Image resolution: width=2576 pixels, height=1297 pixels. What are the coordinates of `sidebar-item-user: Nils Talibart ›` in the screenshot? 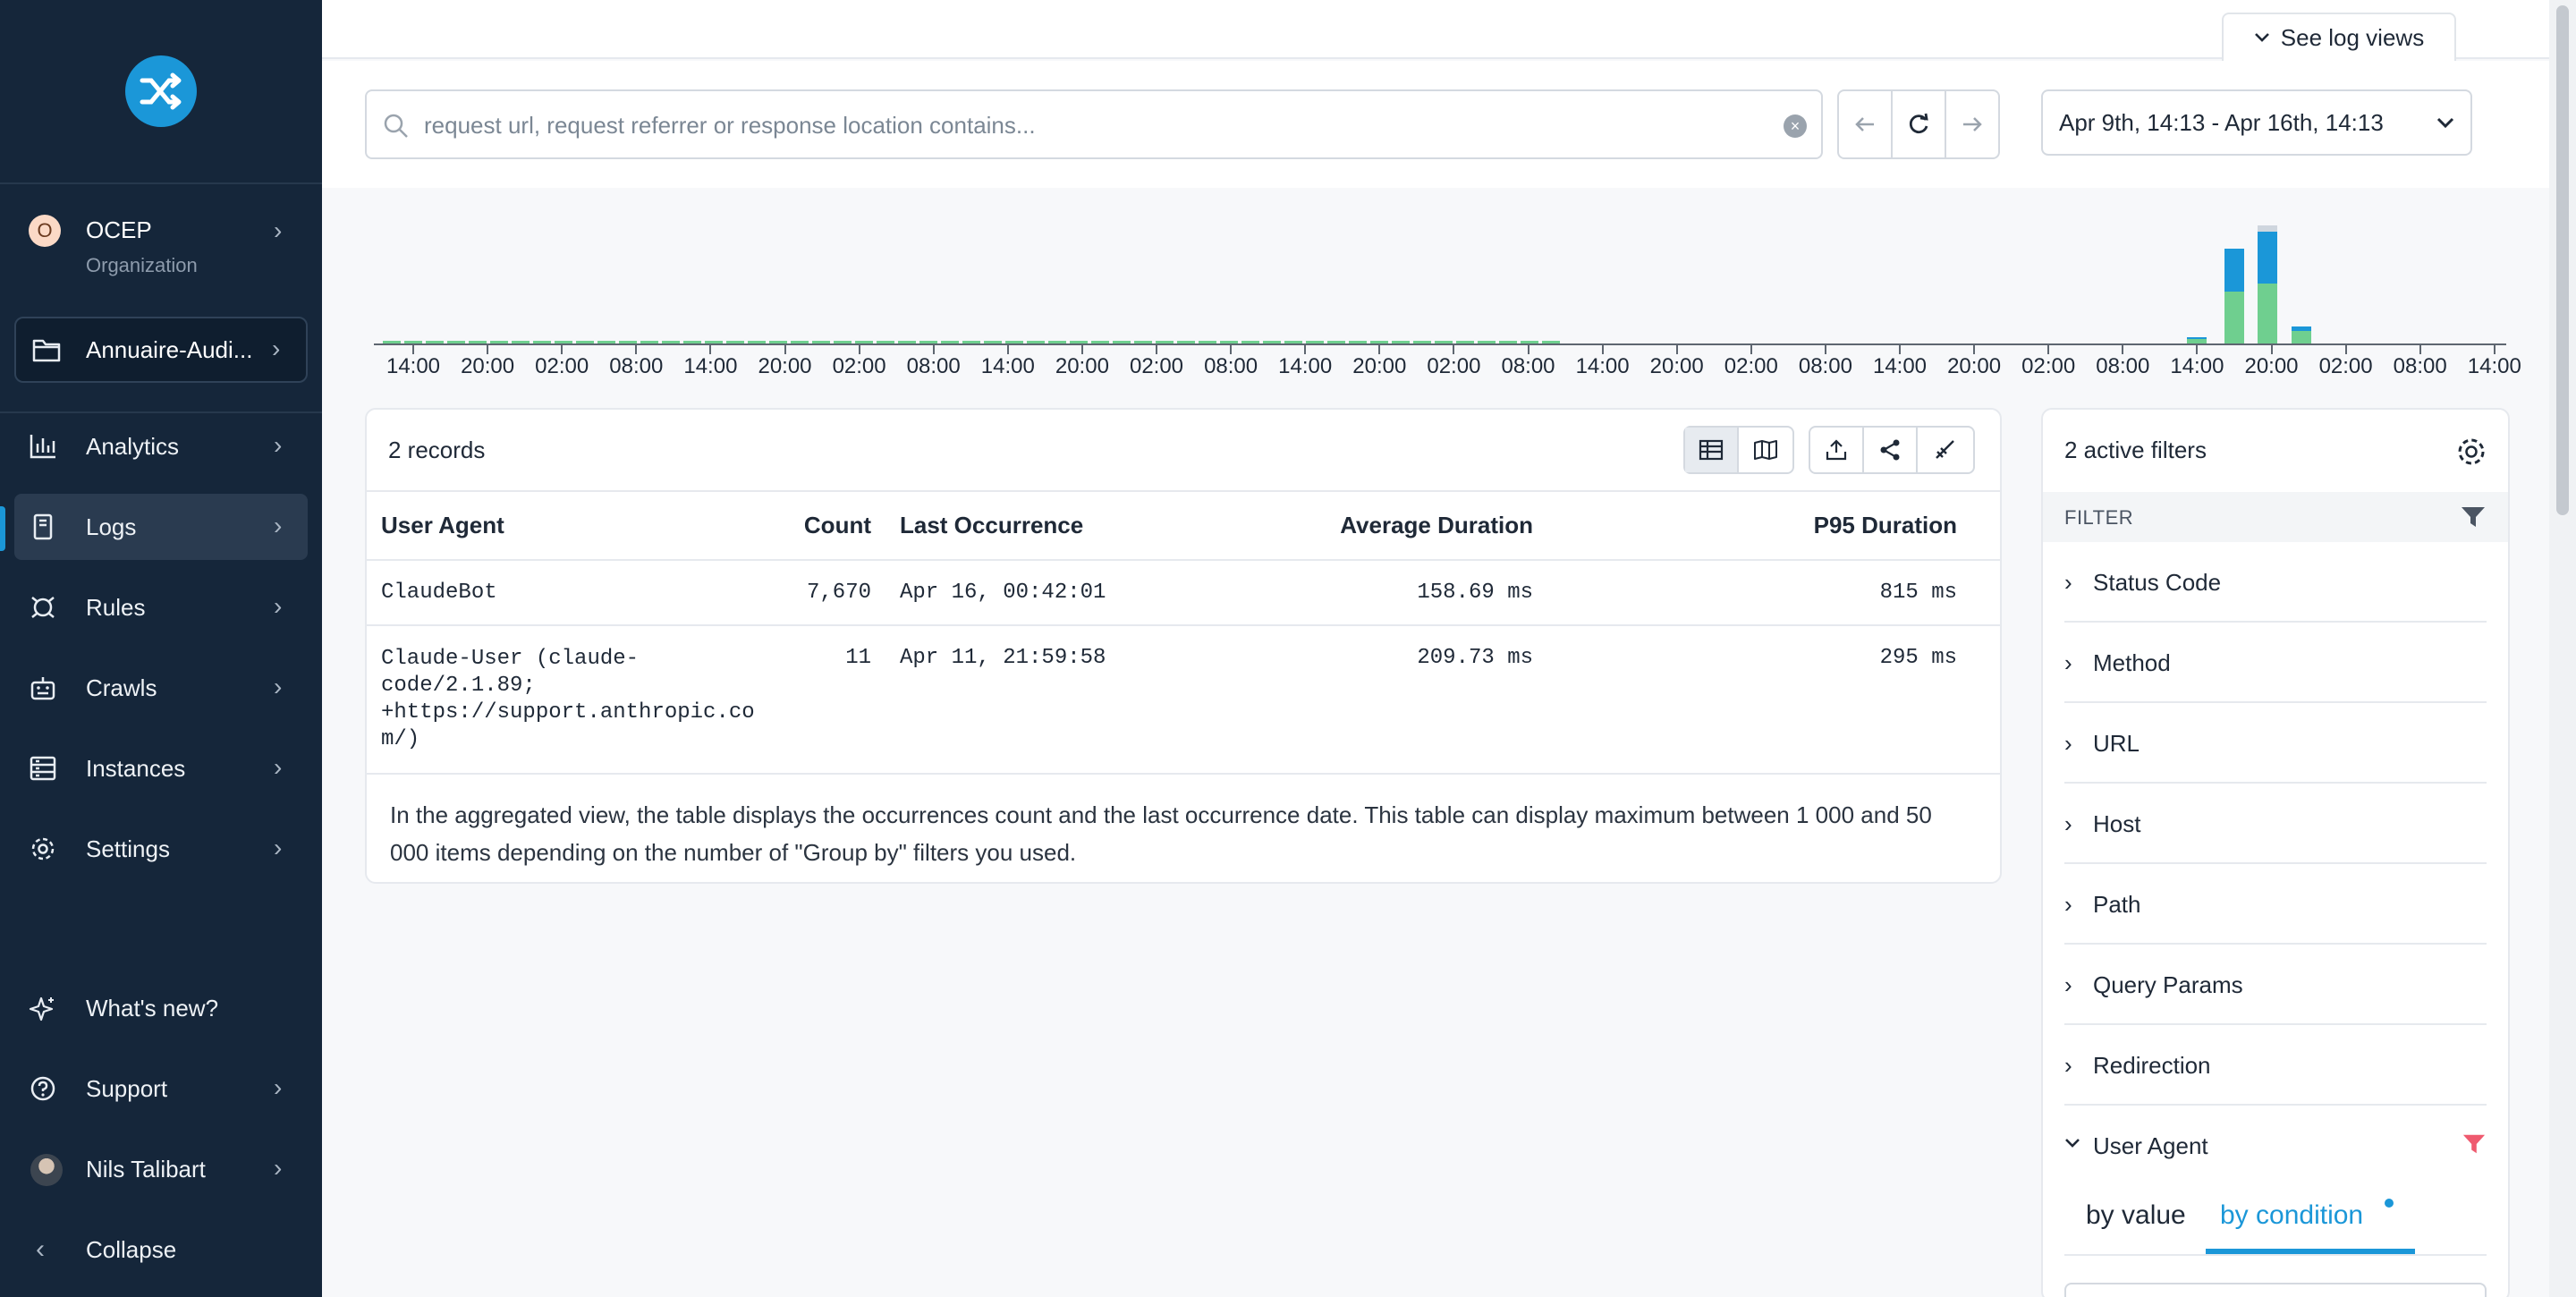 It's located at (161, 1169).